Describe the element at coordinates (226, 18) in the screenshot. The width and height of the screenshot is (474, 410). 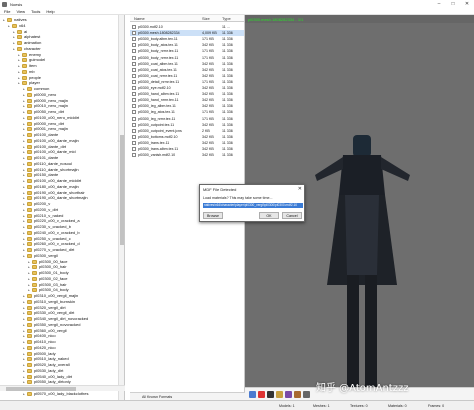
I see `column-type: Type` at that location.